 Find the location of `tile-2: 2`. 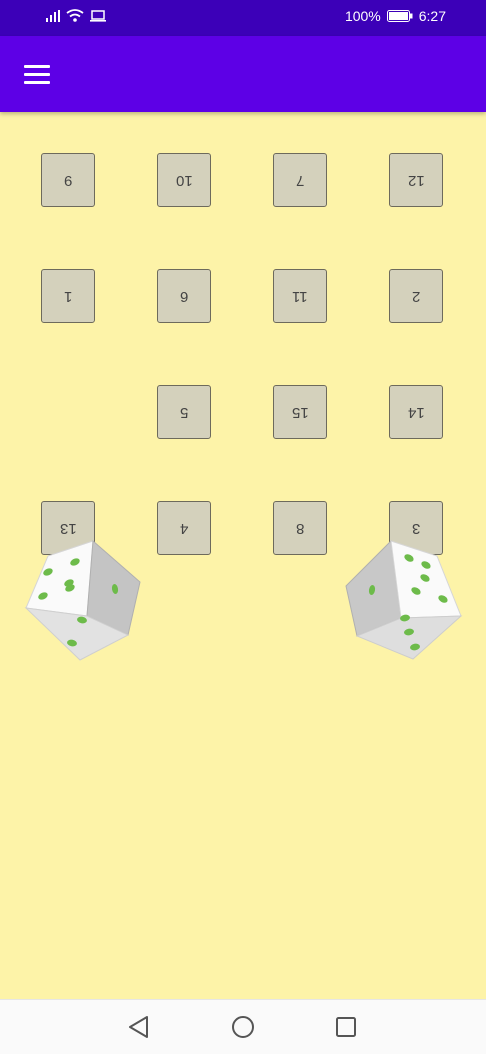

tile-2: 2 is located at coordinates (416, 296).